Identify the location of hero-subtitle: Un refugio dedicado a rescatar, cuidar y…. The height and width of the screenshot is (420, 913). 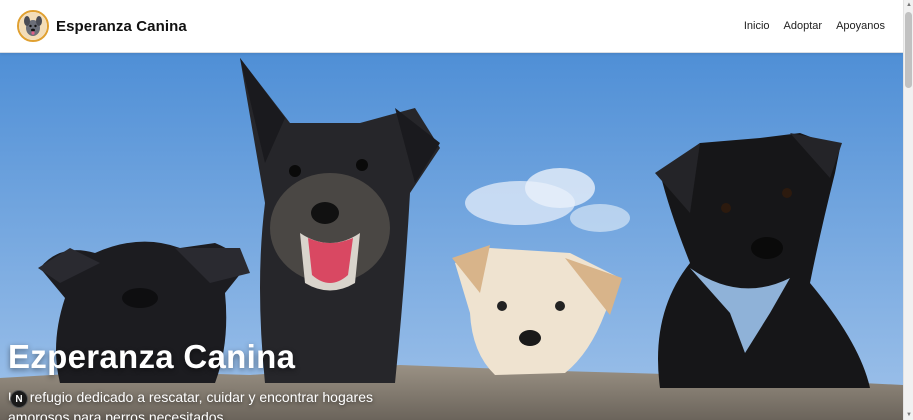
(190, 404).